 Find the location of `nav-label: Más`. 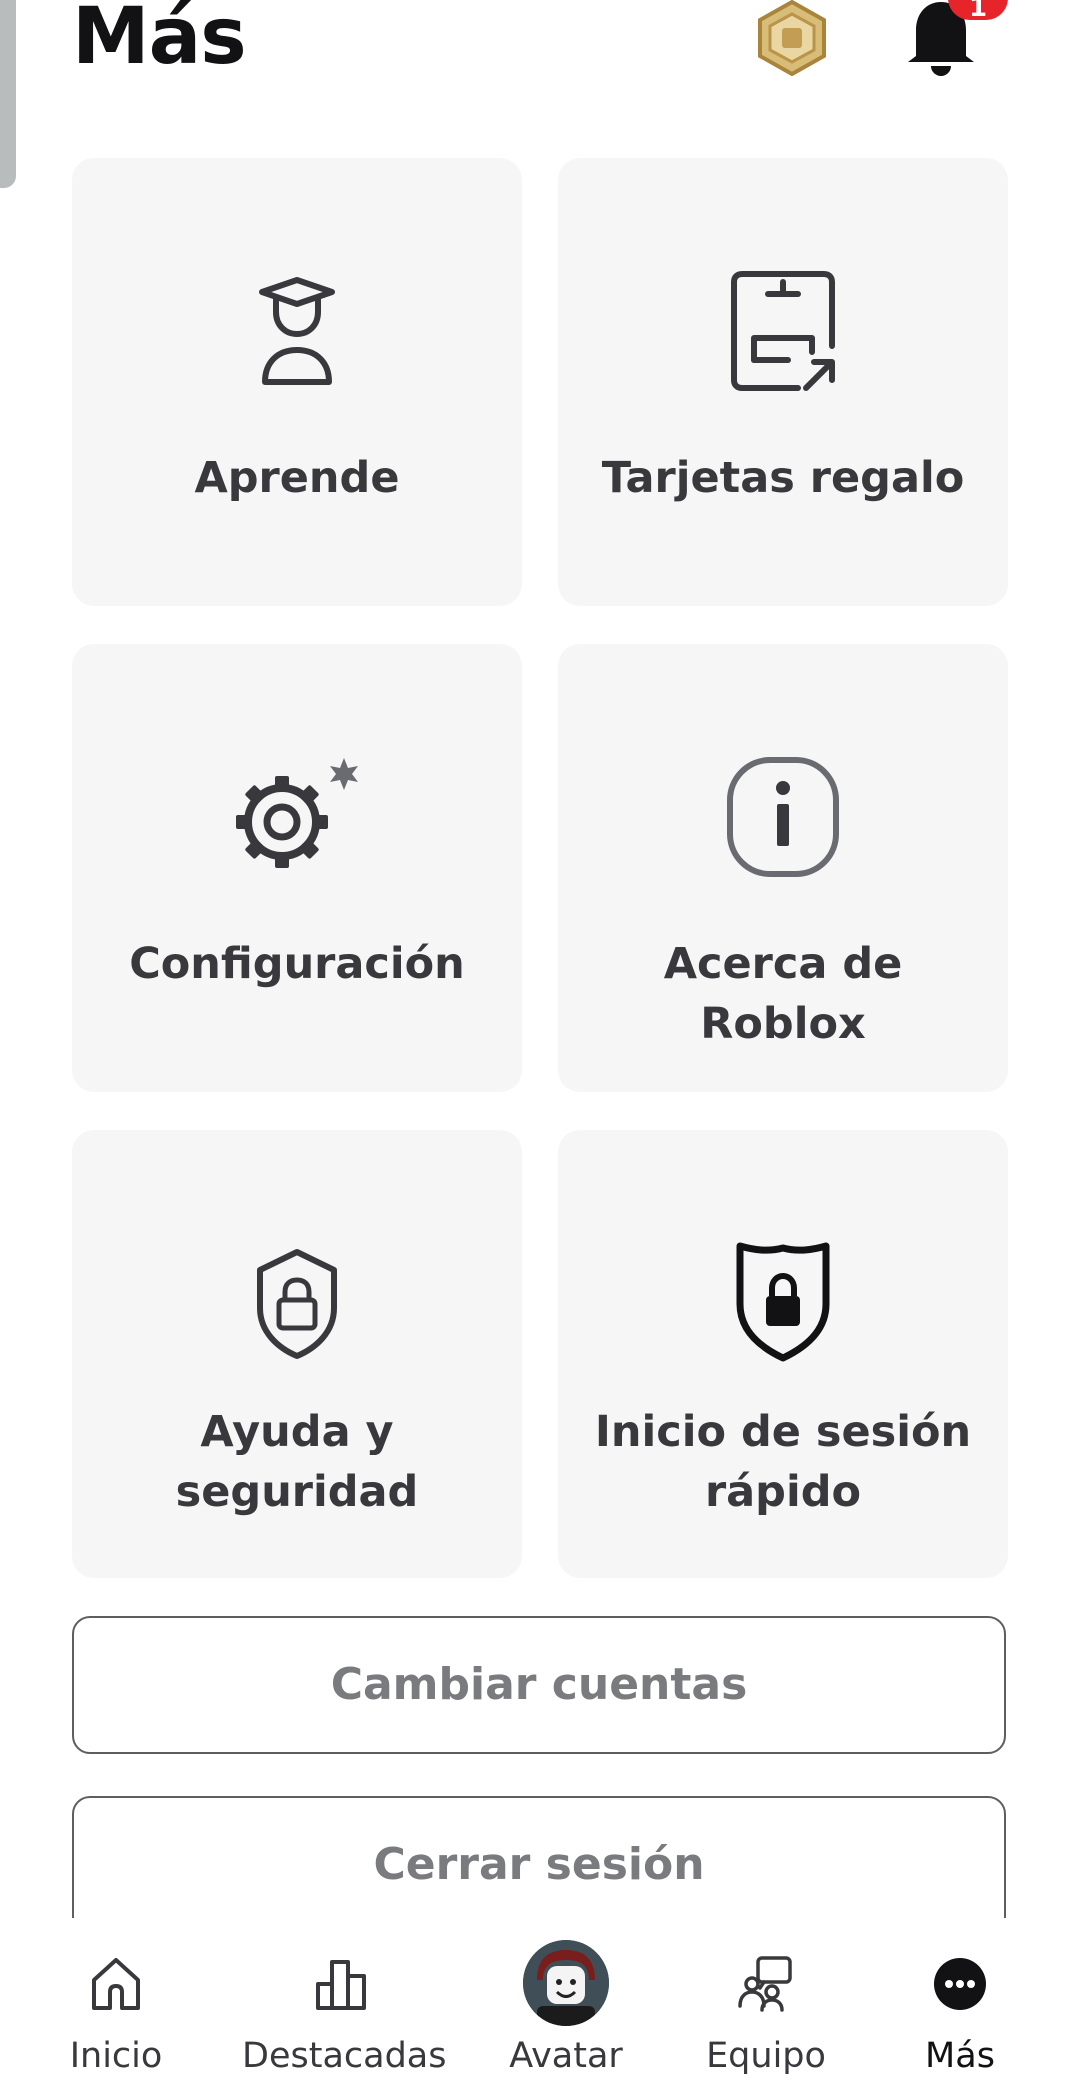

nav-label: Más is located at coordinates (960, 2056).